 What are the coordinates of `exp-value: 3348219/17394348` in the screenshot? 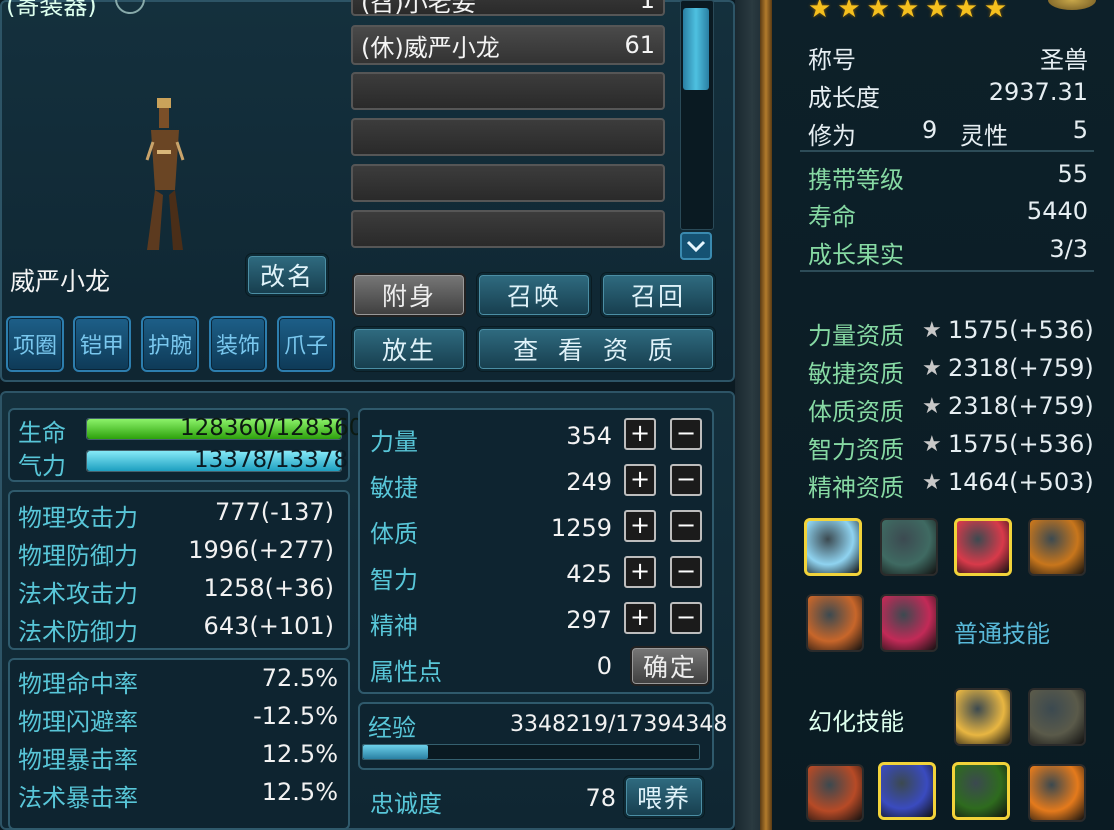 It's located at (619, 724).